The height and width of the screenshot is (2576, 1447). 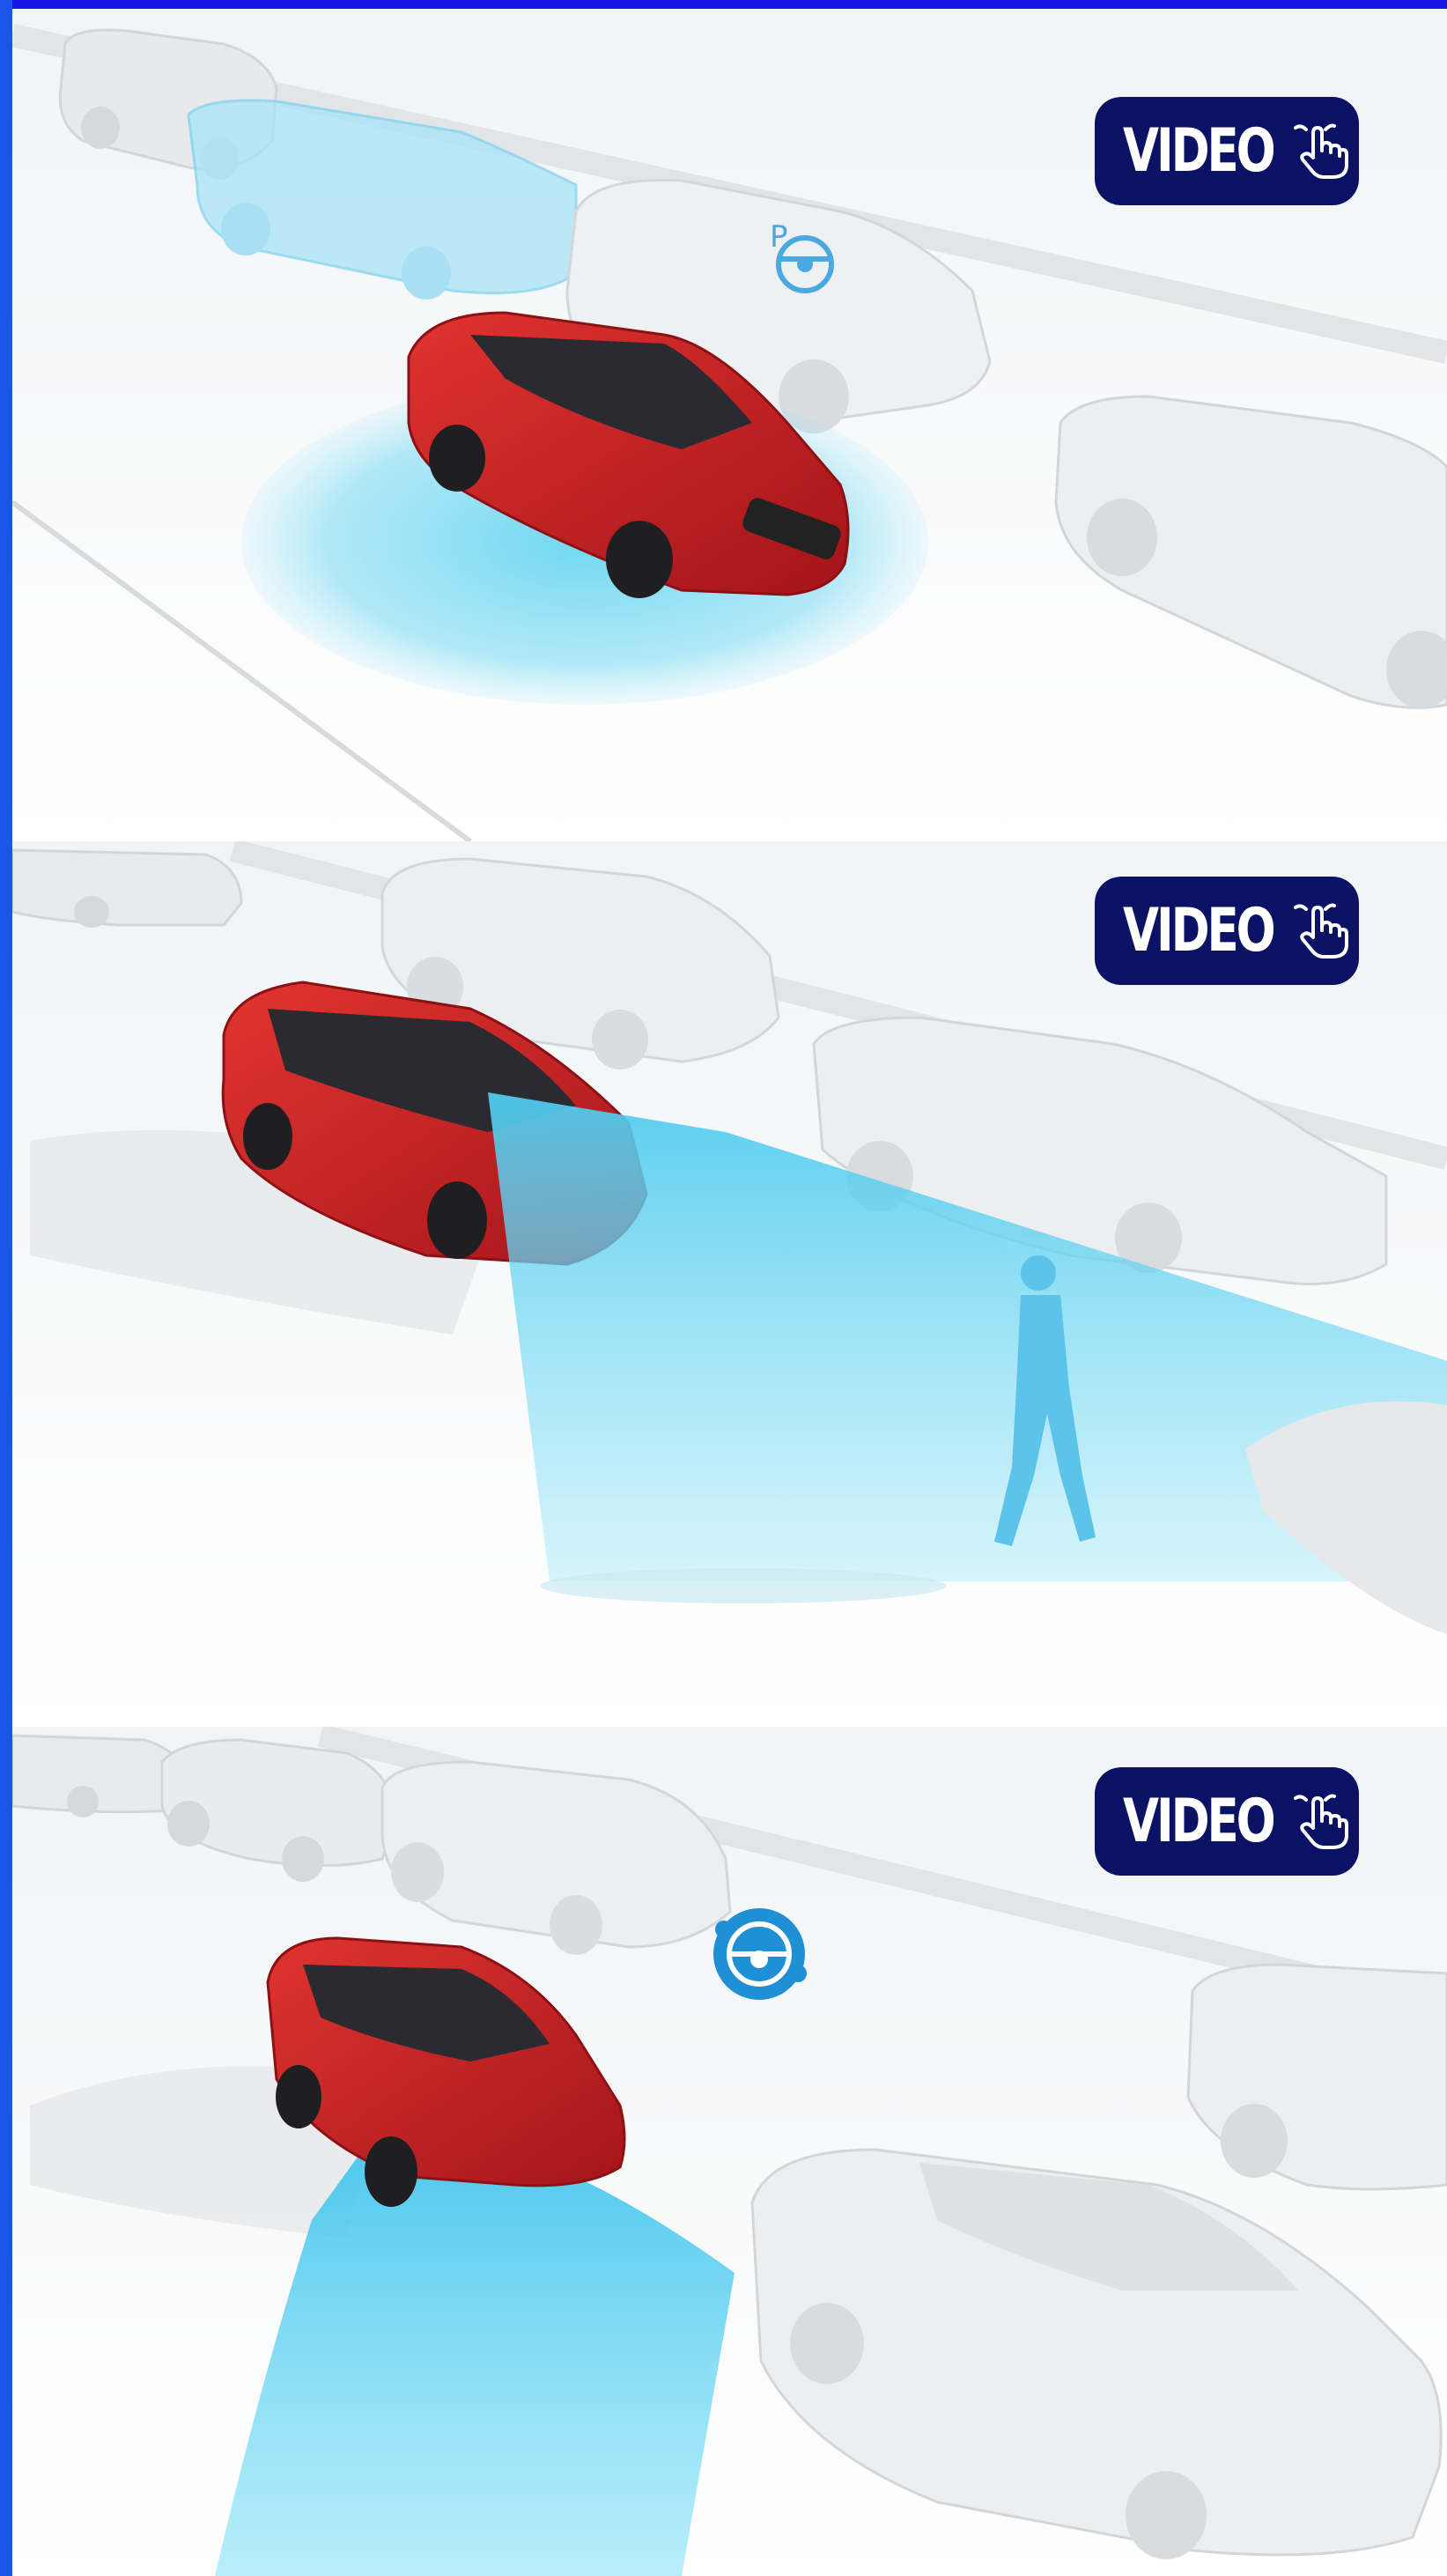 What do you see at coordinates (556, 1858) in the screenshot?
I see `parked-suv` at bounding box center [556, 1858].